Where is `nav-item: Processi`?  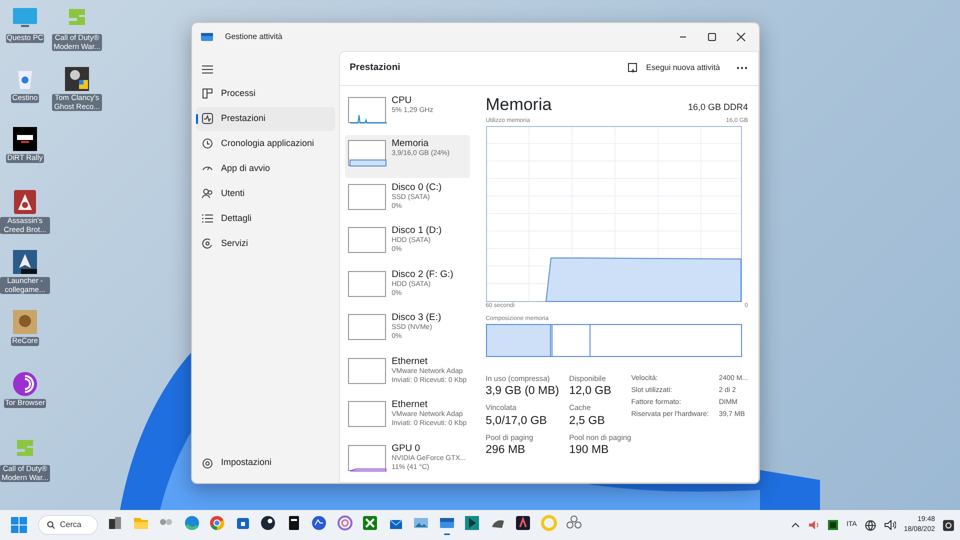
nav-item: Processi is located at coordinates (265, 94).